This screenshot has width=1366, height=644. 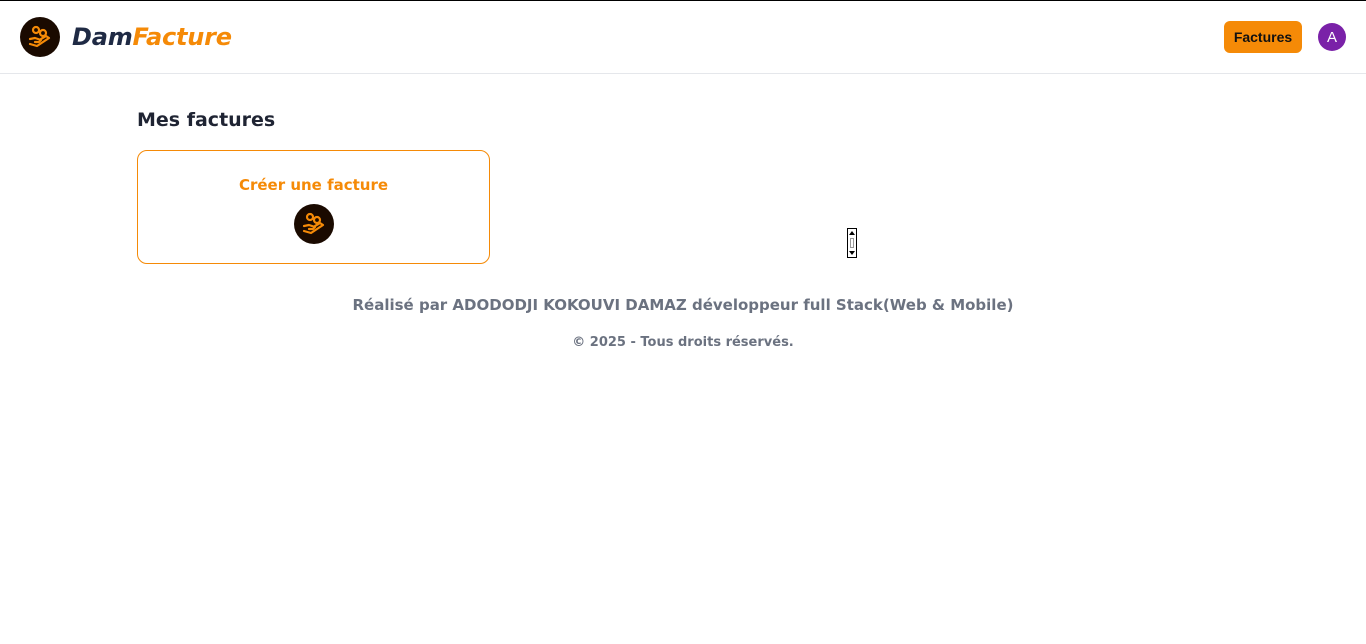 I want to click on resize-cursor-icon, so click(x=852, y=243).